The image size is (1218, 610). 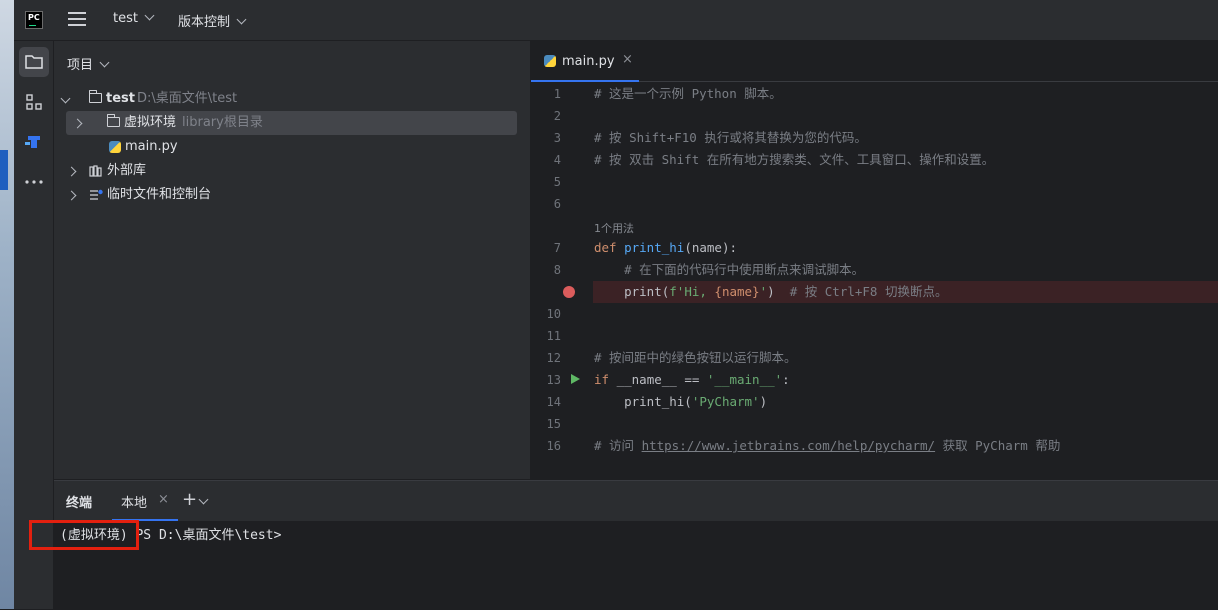 I want to click on line-number: 16, so click(x=546, y=446).